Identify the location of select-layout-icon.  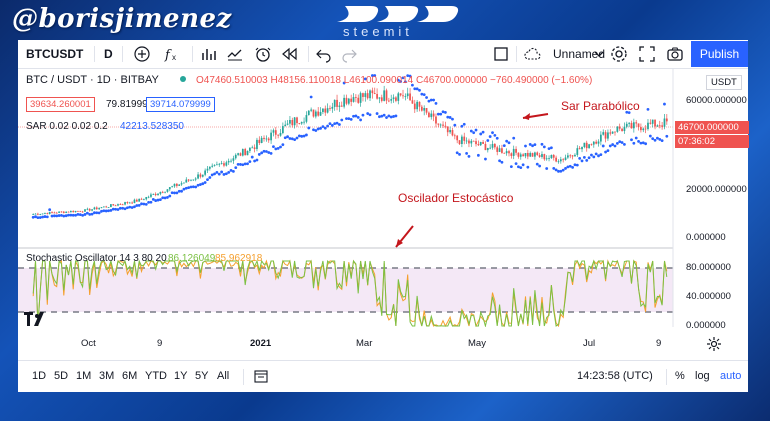
(501, 54).